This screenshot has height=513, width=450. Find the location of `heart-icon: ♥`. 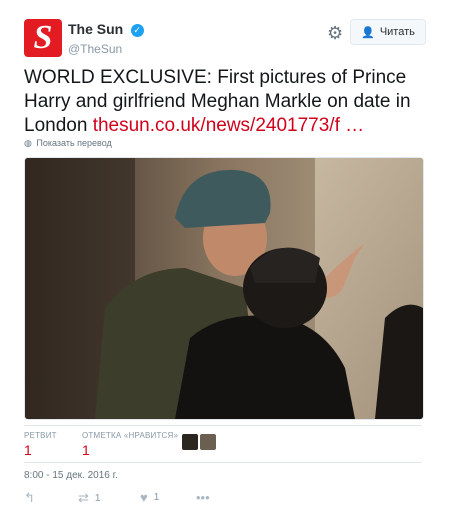

heart-icon: ♥ is located at coordinates (144, 497).